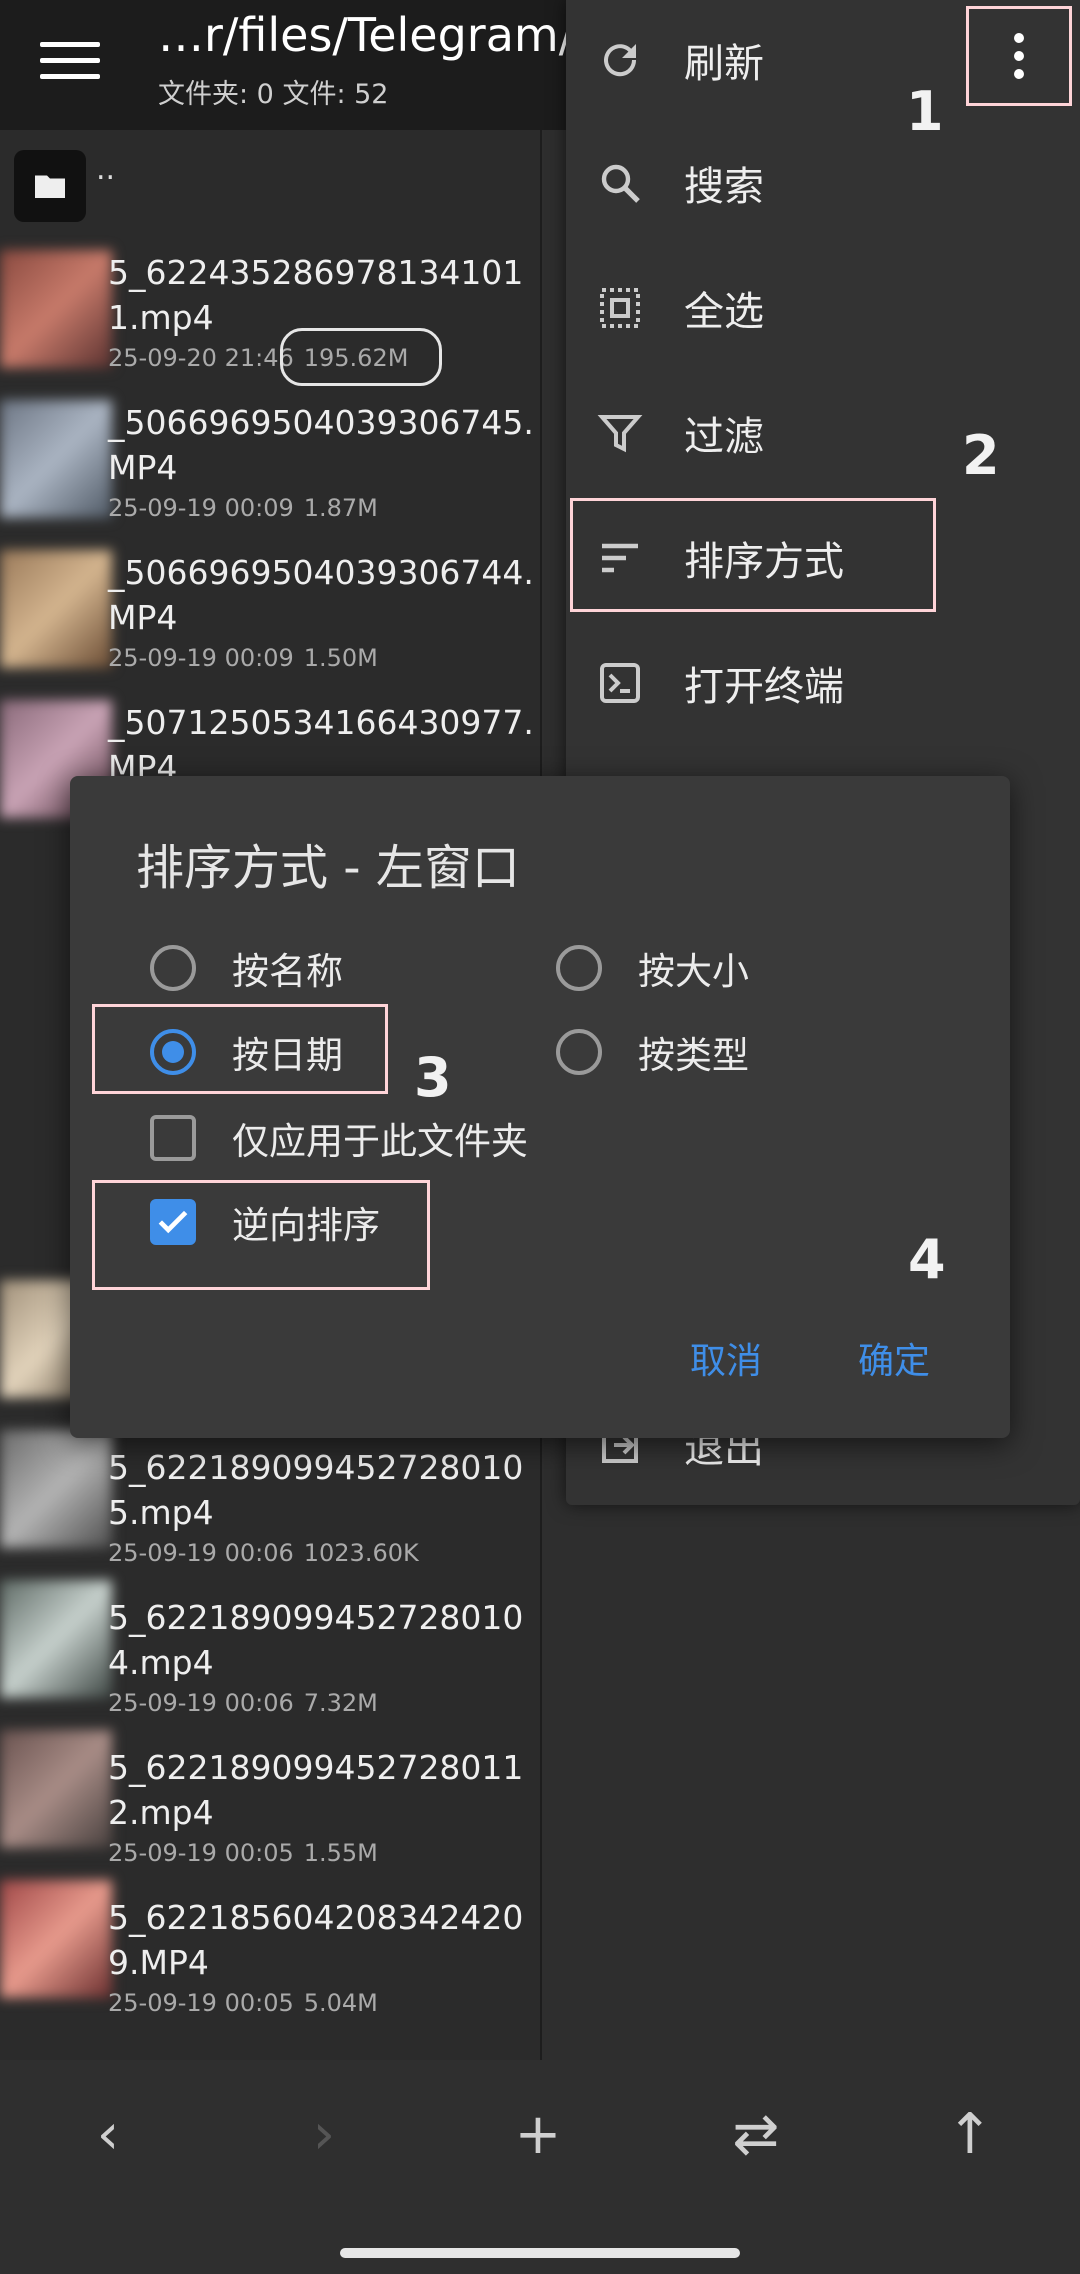  I want to click on menu-item-filter: 过滤, so click(823, 433).